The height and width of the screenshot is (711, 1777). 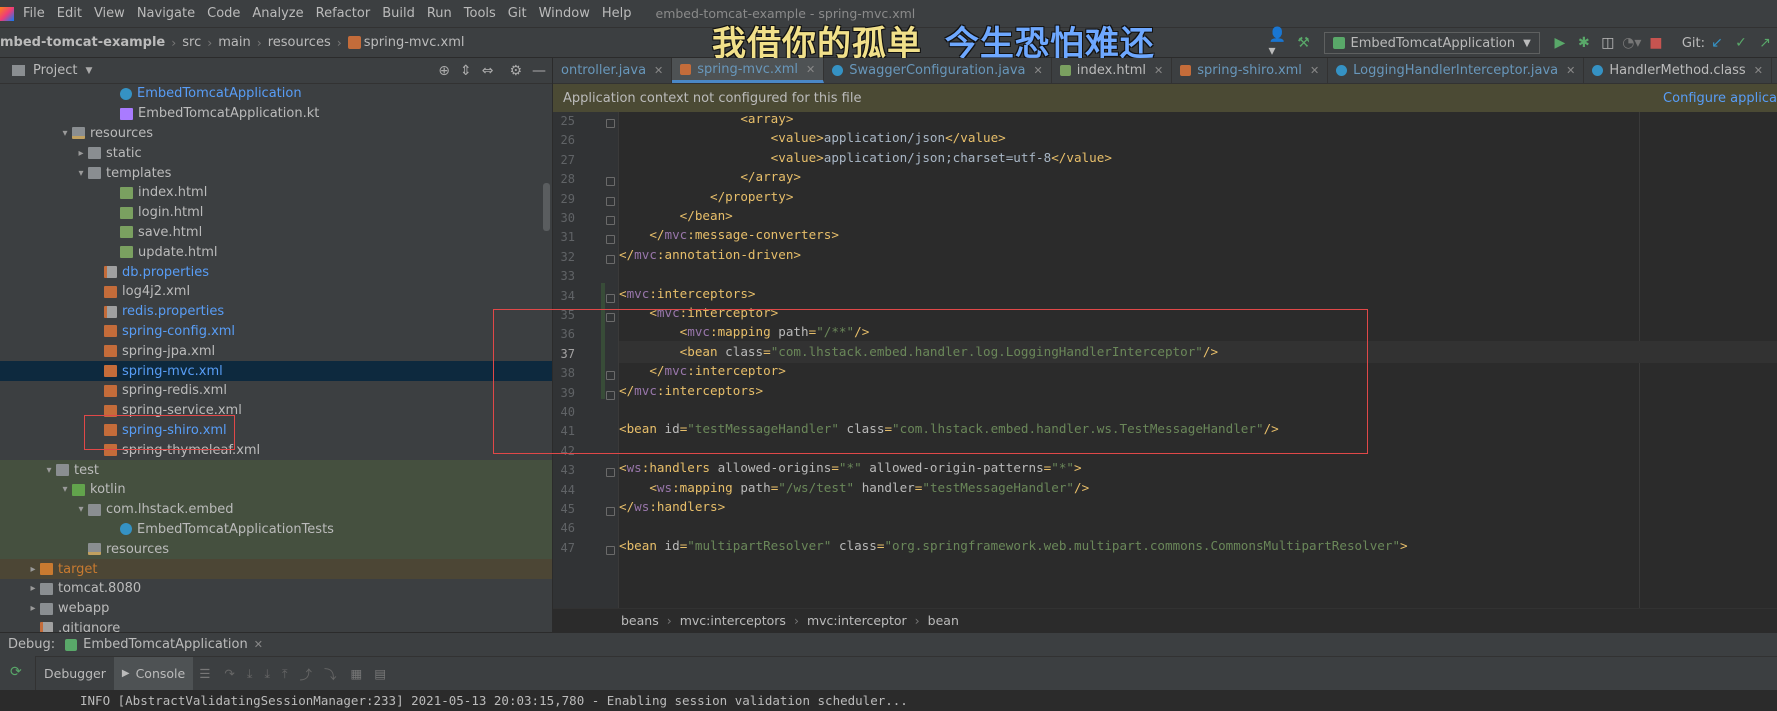 What do you see at coordinates (191, 42) in the screenshot?
I see `breadcrumb-src: src` at bounding box center [191, 42].